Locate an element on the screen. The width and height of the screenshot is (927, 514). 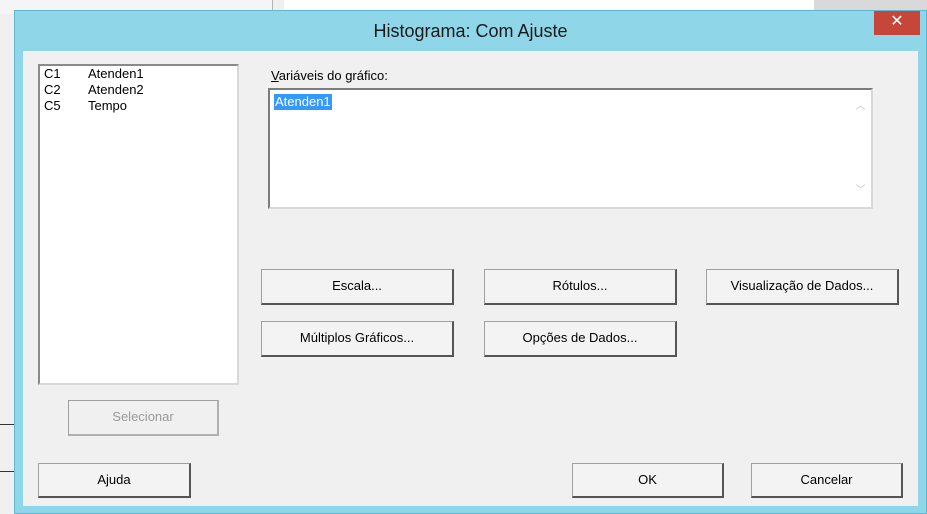
select-button-label: Selecionar is located at coordinates (143, 416).